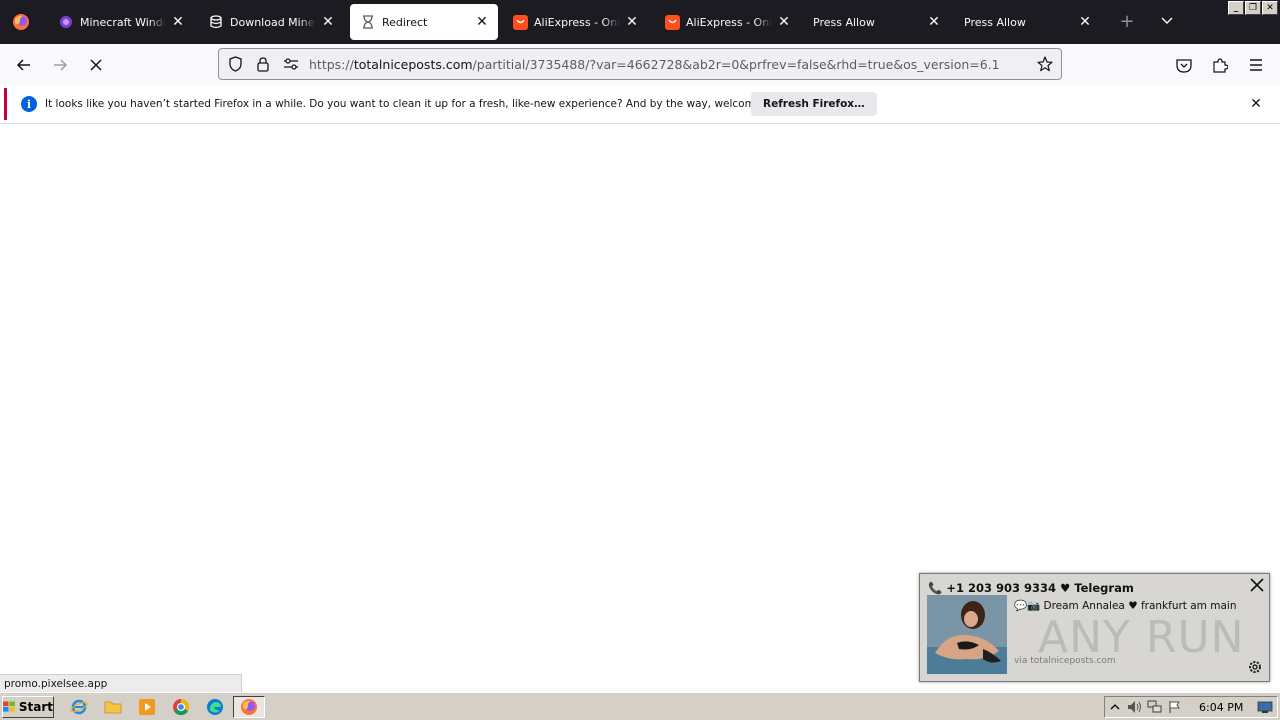 The width and height of the screenshot is (1280, 720). Describe the element at coordinates (263, 64) in the screenshot. I see `lock-icon` at that location.